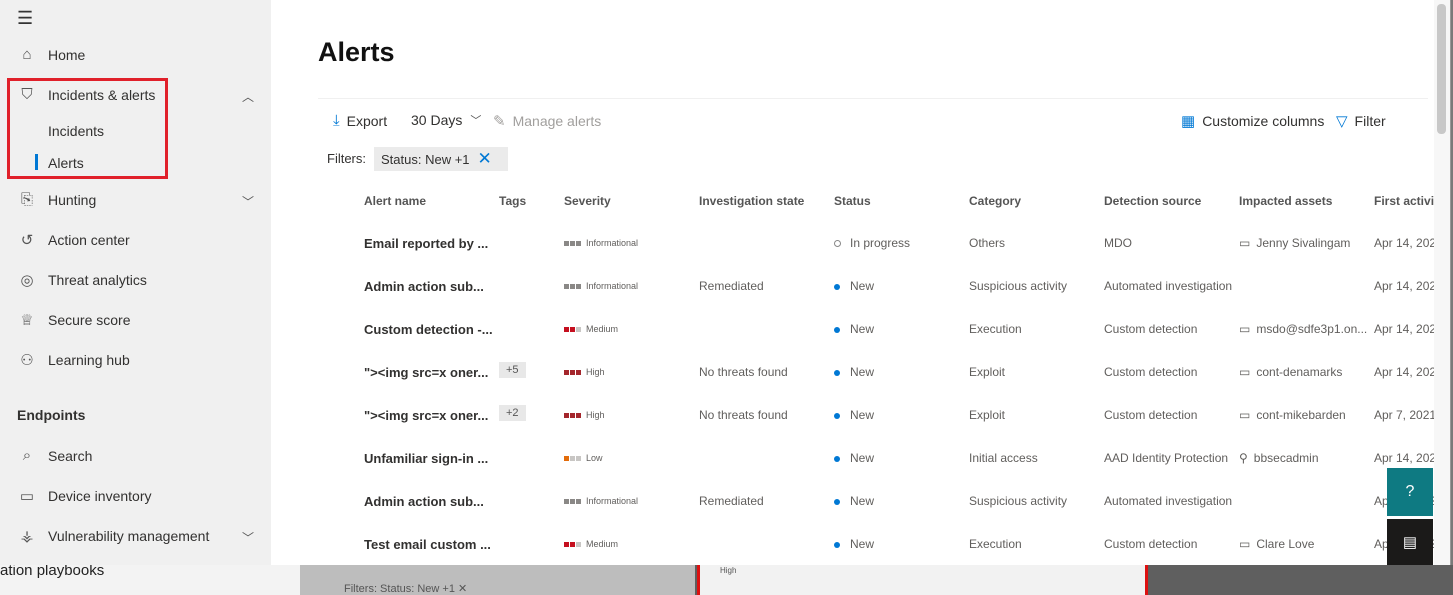 Image resolution: width=1453 pixels, height=595 pixels. Describe the element at coordinates (89, 320) in the screenshot. I see `sidebar-item-label: Secure score` at that location.